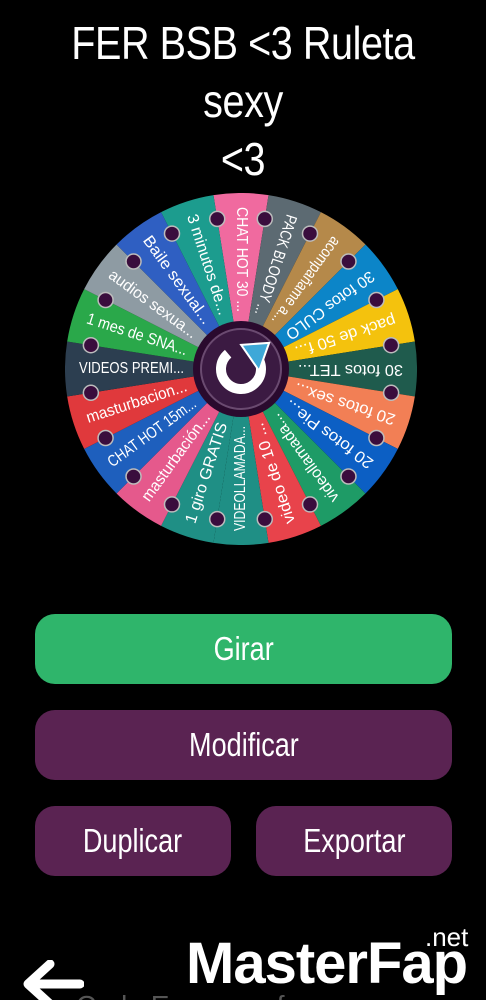 This screenshot has height=1000, width=486. Describe the element at coordinates (243, 72) in the screenshot. I see `title-line-1: FER BSB <3 Ruleta sexy` at that location.